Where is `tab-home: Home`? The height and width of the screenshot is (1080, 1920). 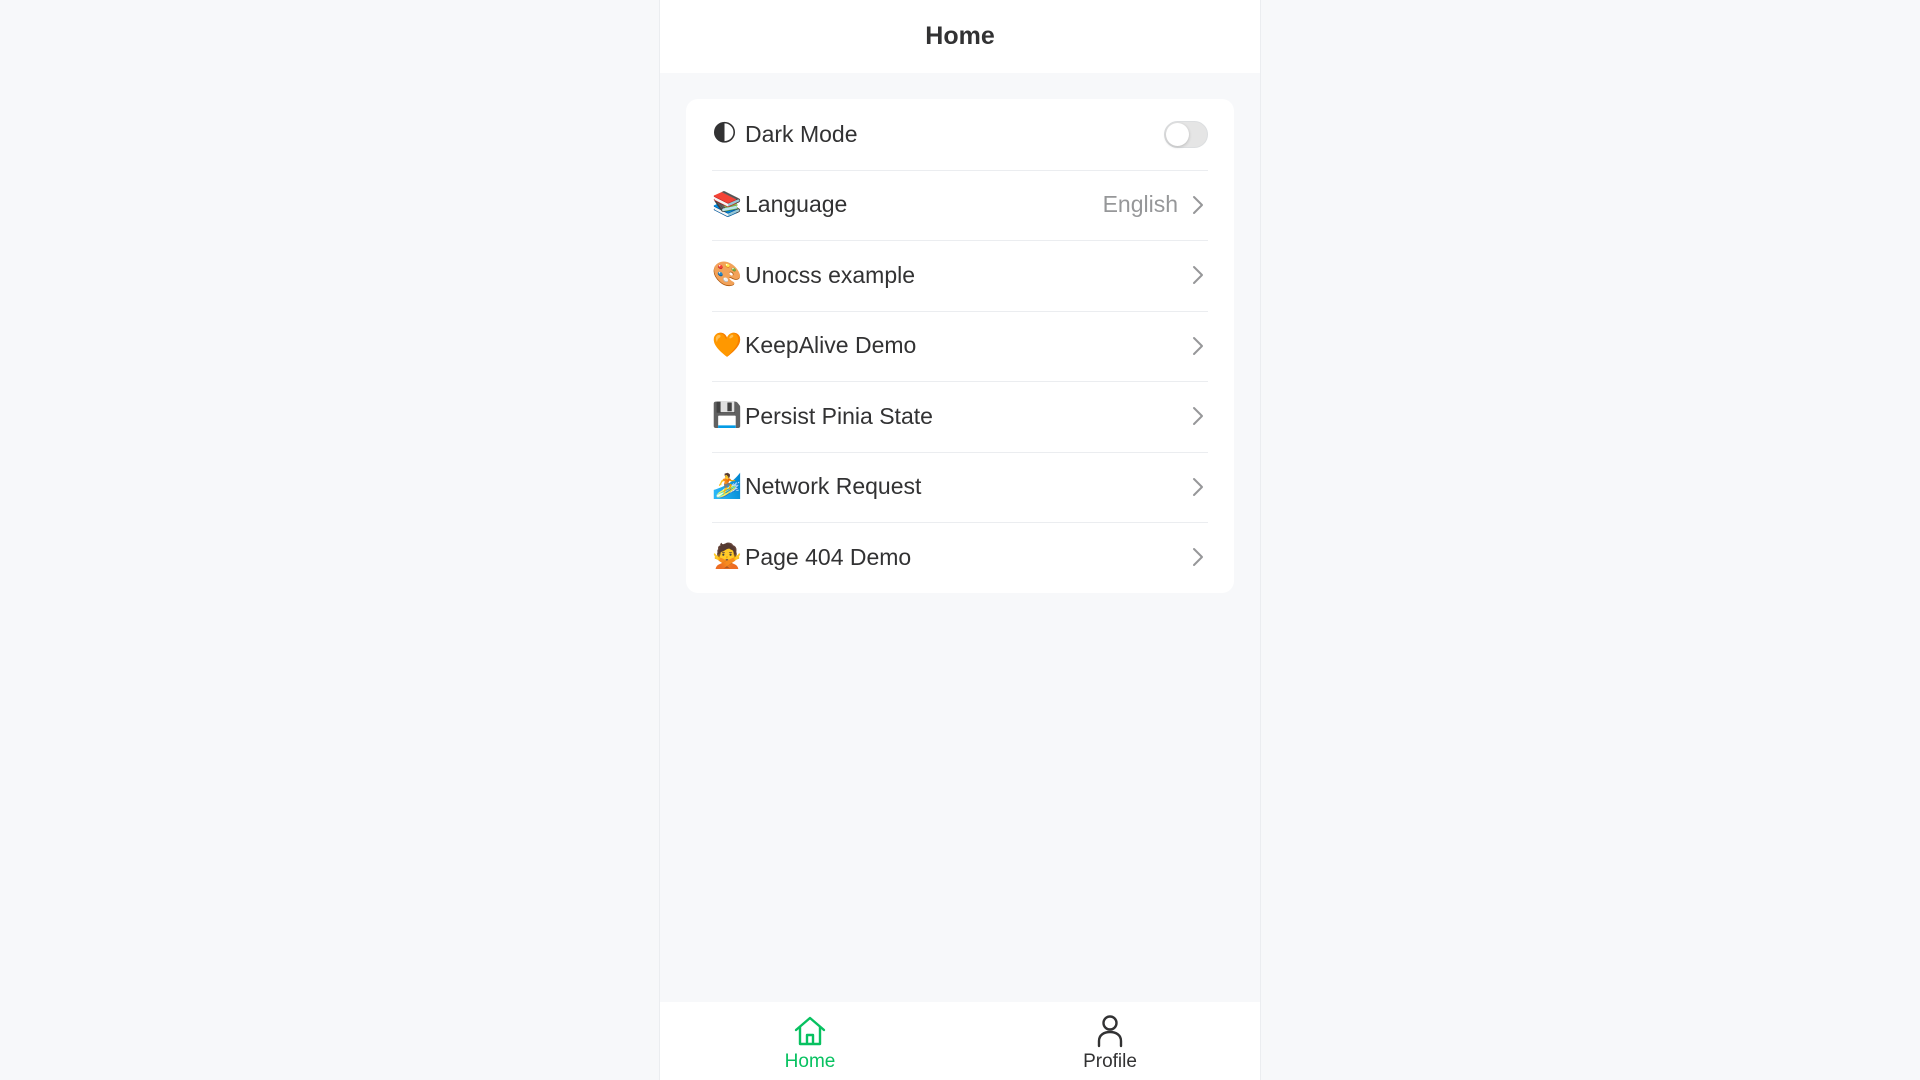 tab-home: Home is located at coordinates (810, 1041).